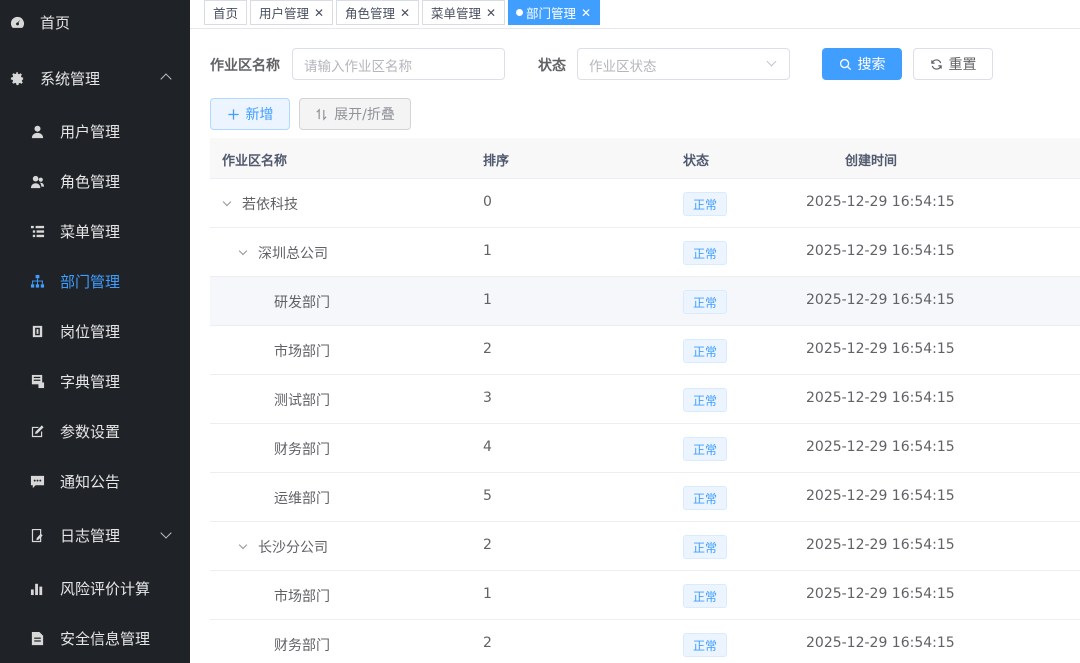 Image resolution: width=1080 pixels, height=663 pixels. What do you see at coordinates (250, 114) in the screenshot?
I see `add-button: 新增` at bounding box center [250, 114].